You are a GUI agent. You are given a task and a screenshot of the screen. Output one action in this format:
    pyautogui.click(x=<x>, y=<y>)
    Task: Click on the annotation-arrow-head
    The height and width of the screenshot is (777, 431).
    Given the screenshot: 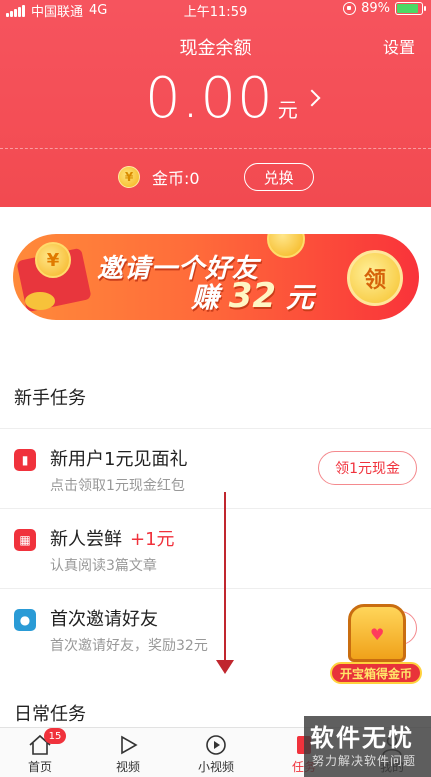 What is the action you would take?
    pyautogui.click(x=225, y=667)
    